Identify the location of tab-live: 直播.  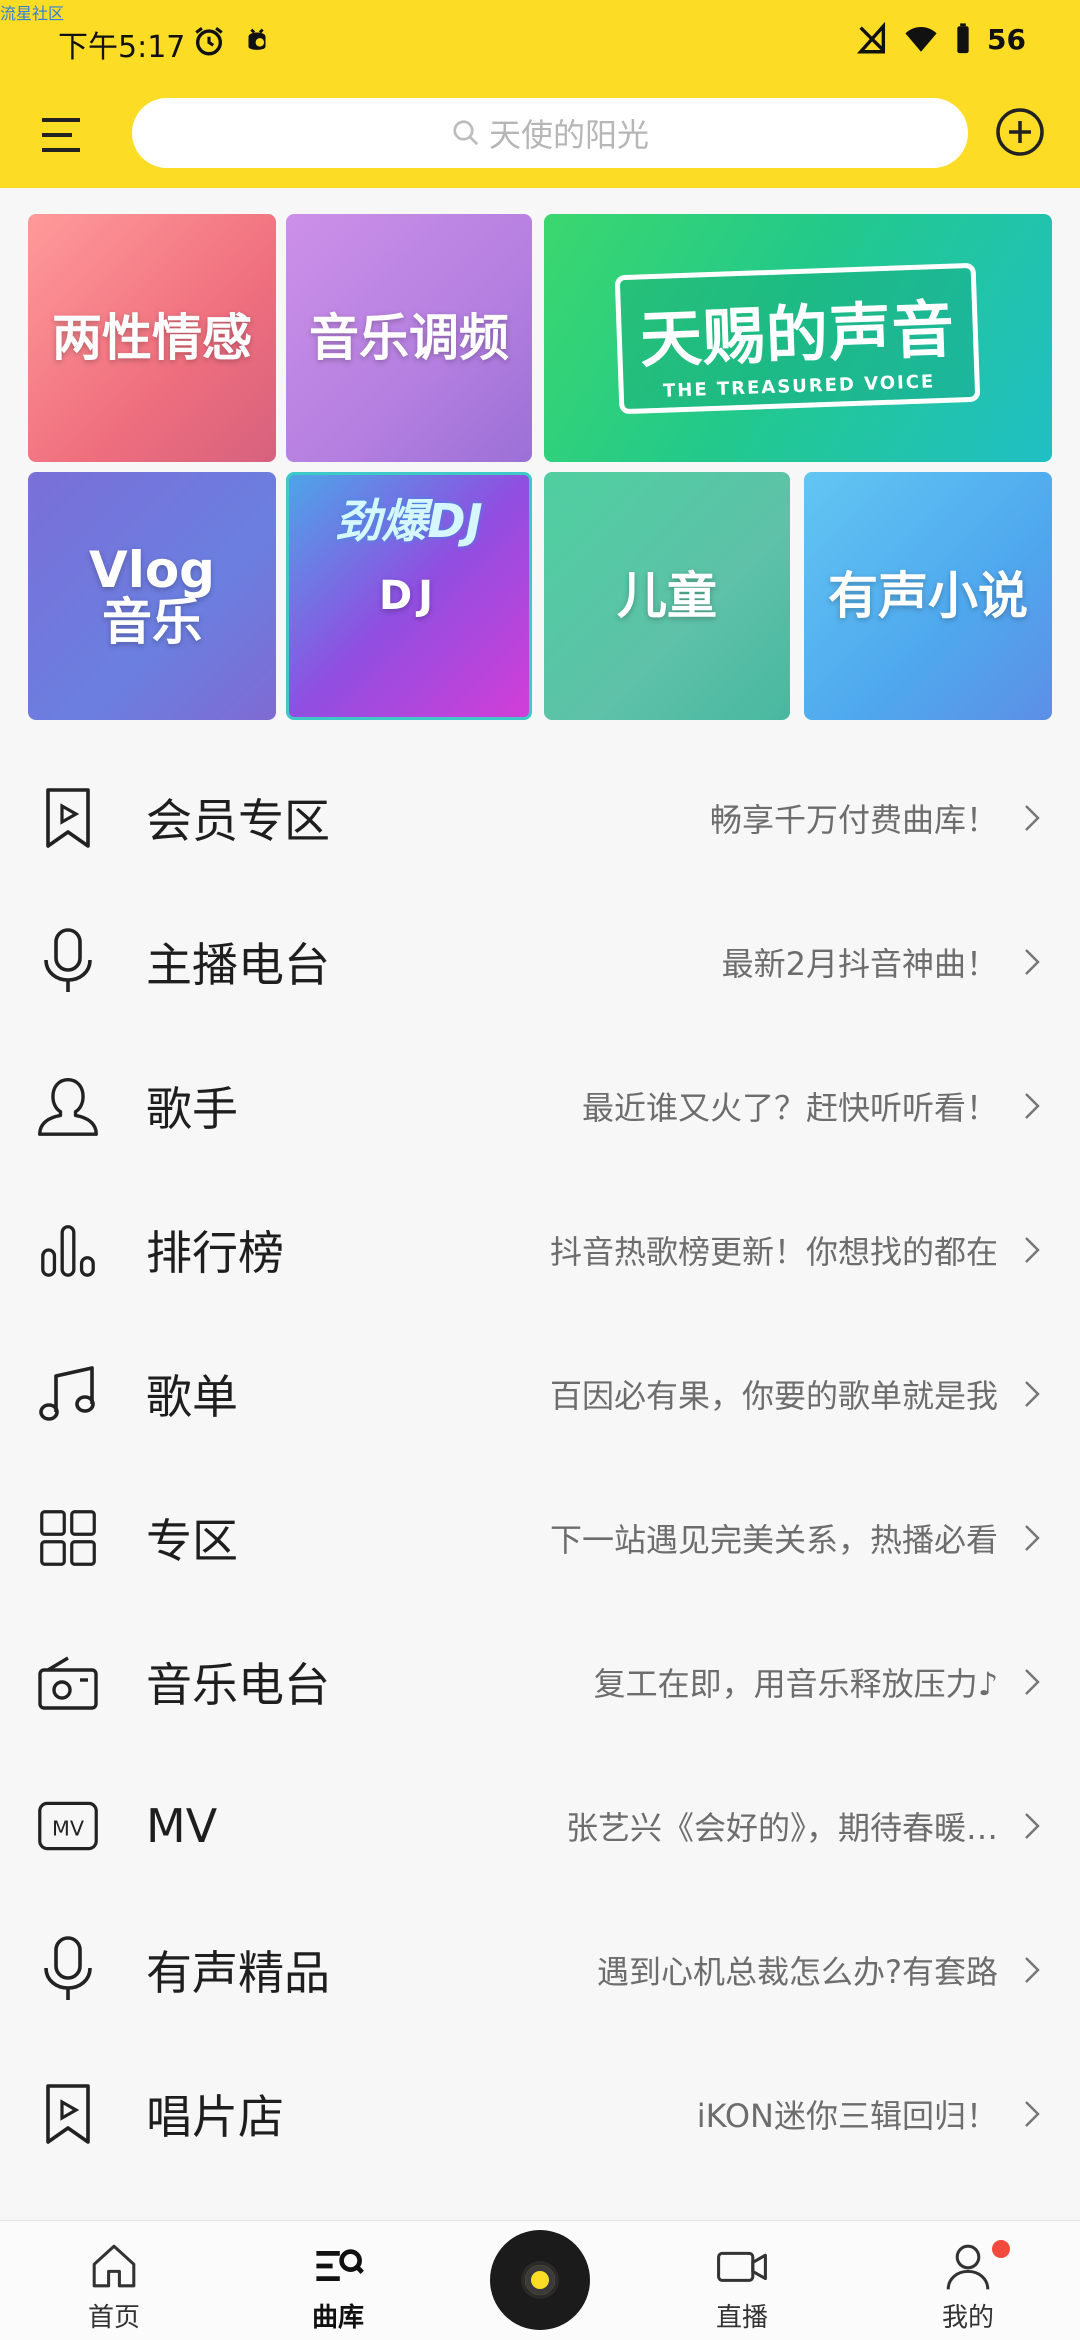
(742, 2286).